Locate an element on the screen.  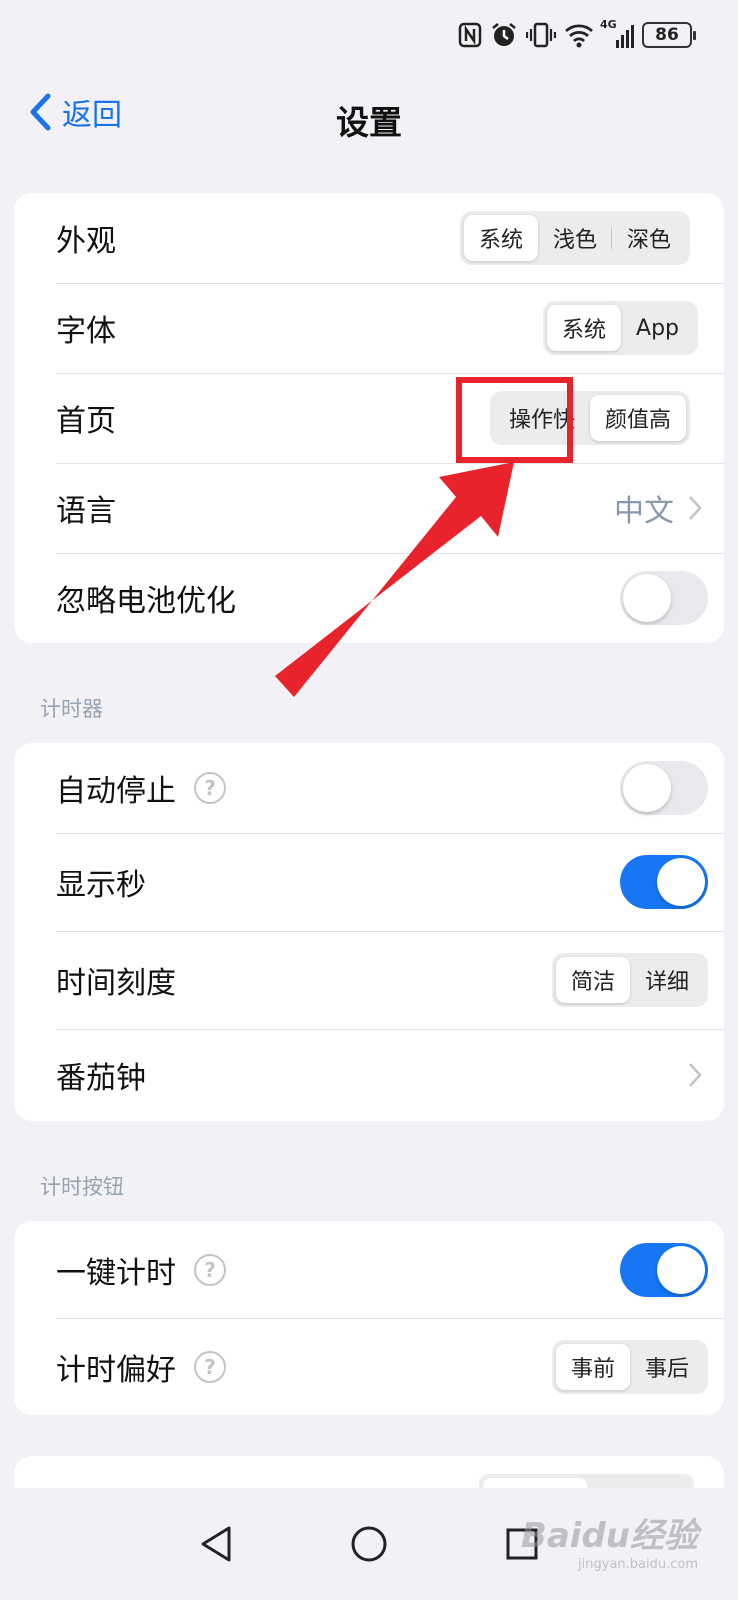
auto-stop-toggle is located at coordinates (664, 788).